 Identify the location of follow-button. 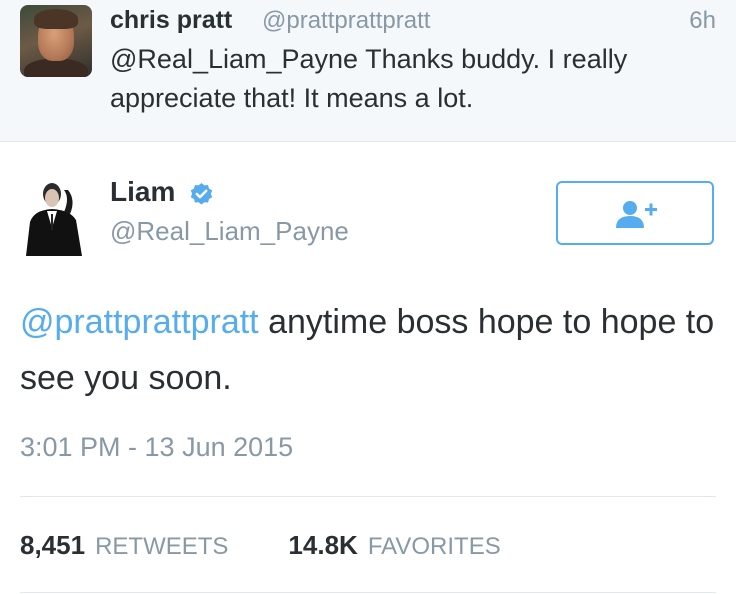
(635, 213).